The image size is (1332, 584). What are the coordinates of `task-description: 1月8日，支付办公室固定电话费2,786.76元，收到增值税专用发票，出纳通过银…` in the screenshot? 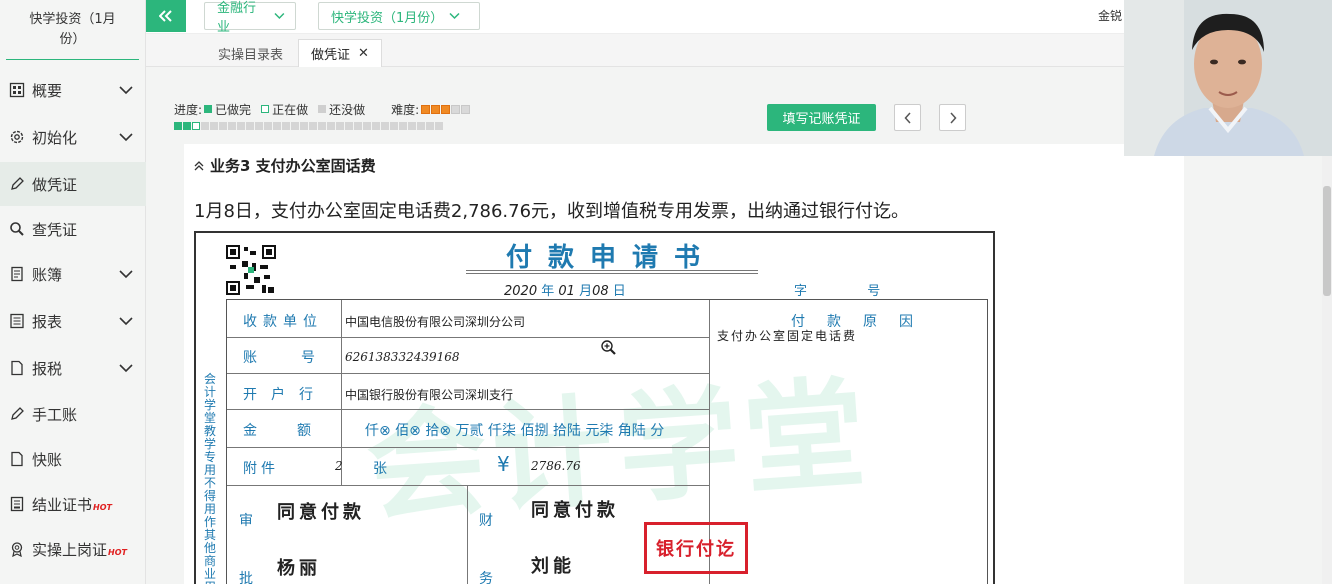 It's located at (552, 211).